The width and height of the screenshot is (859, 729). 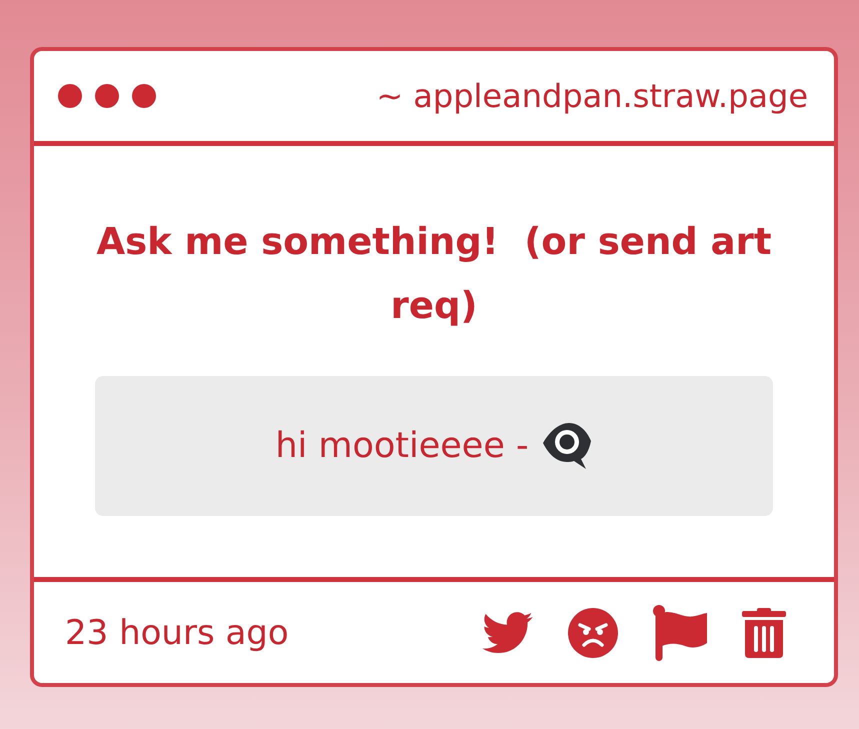 What do you see at coordinates (764, 633) in the screenshot?
I see `trash-icon` at bounding box center [764, 633].